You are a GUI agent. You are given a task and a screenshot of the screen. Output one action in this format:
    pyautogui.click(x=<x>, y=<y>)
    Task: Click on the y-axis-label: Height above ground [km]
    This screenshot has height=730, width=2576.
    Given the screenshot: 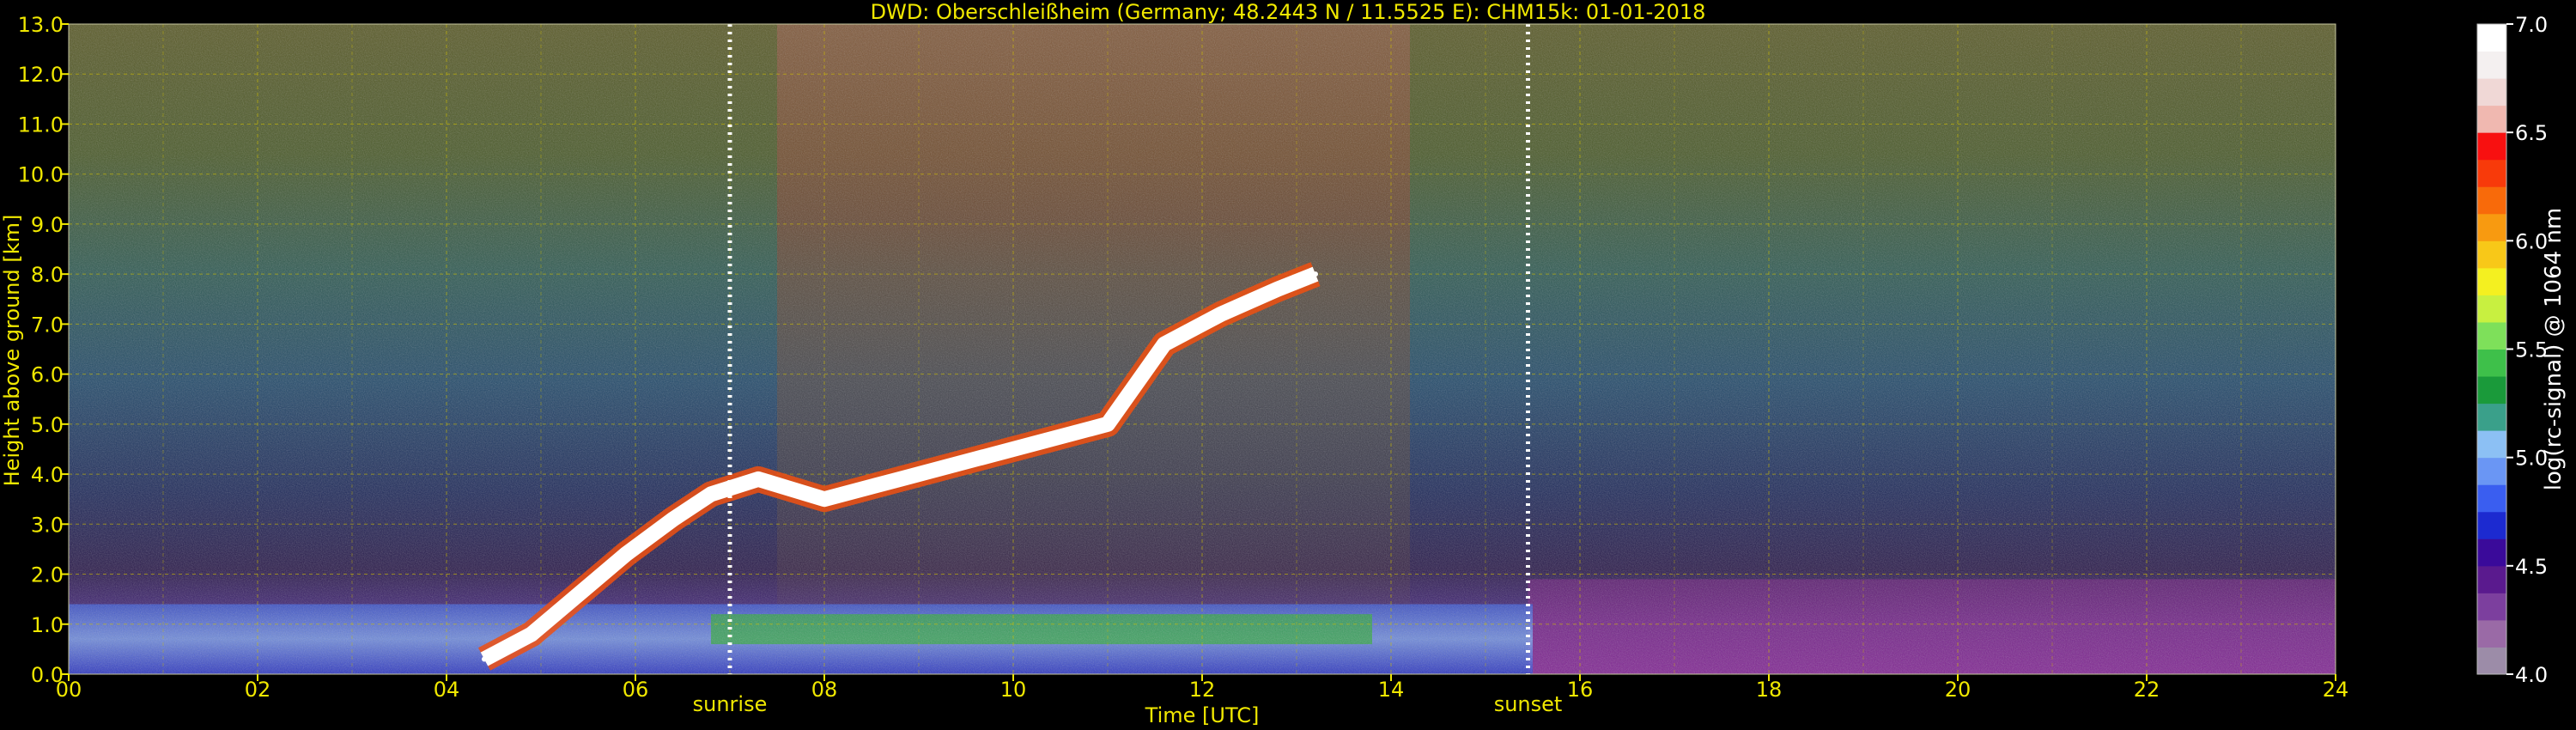 What is the action you would take?
    pyautogui.click(x=12, y=351)
    